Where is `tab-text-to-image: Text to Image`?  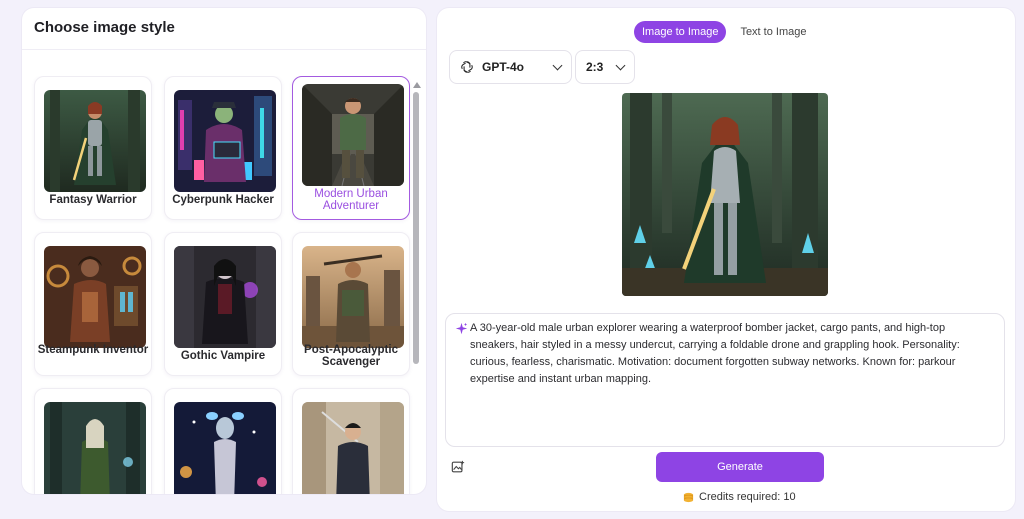
tab-text-to-image: Text to Image is located at coordinates (773, 32).